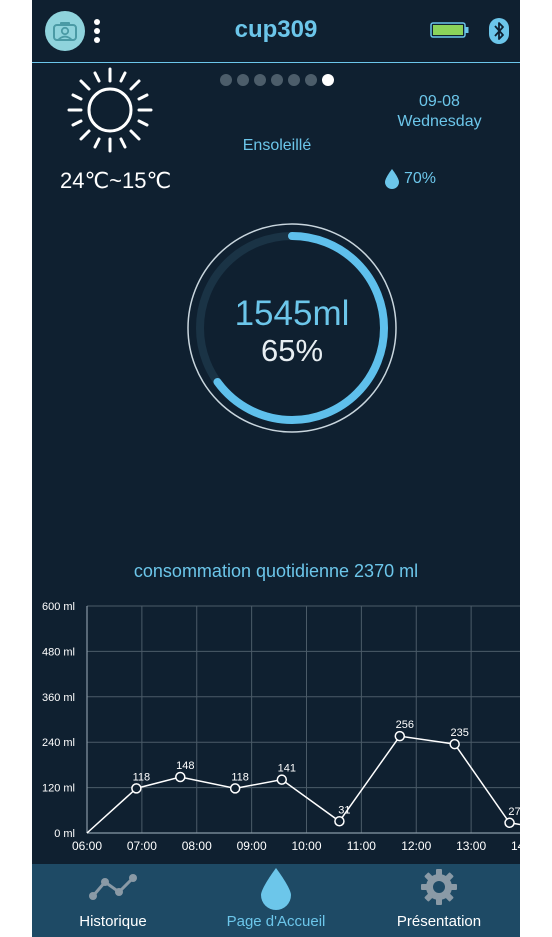 Image resolution: width=552 pixels, height=937 pixels. What do you see at coordinates (87, 846) in the screenshot?
I see `x-tick-label: 06:00` at bounding box center [87, 846].